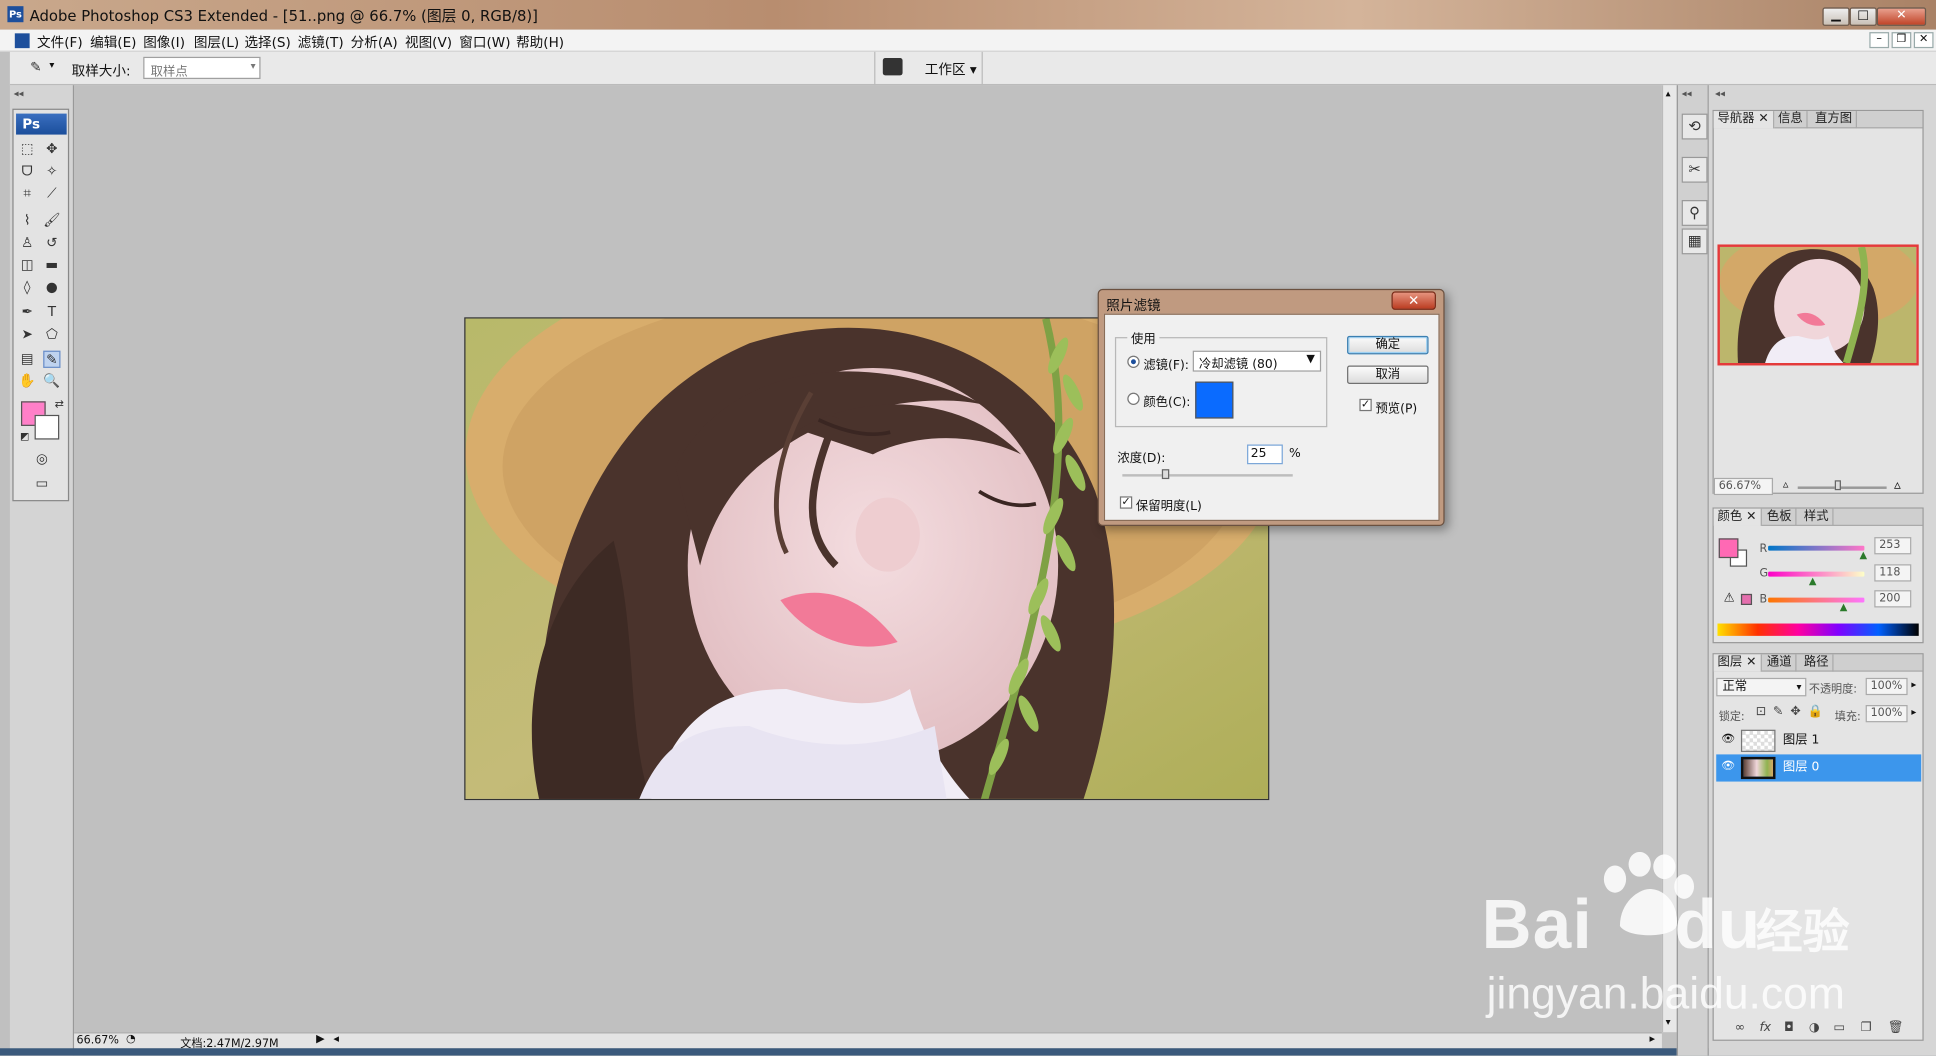 The width and height of the screenshot is (1936, 1056). I want to click on document-icon, so click(22, 41).